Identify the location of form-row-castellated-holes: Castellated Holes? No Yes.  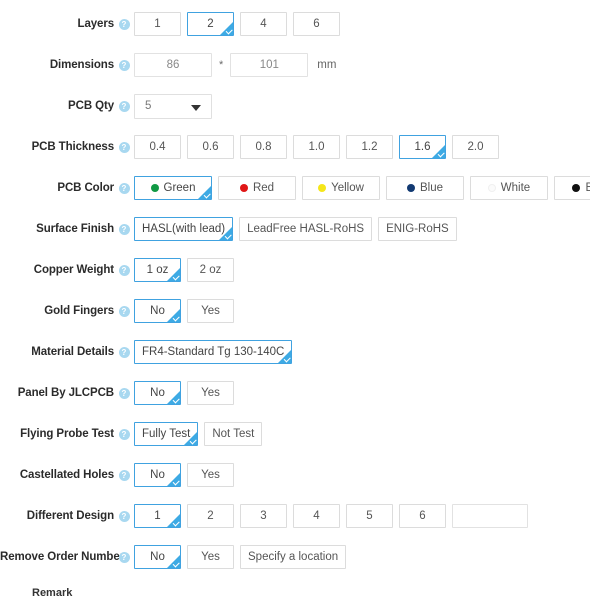
(295, 475).